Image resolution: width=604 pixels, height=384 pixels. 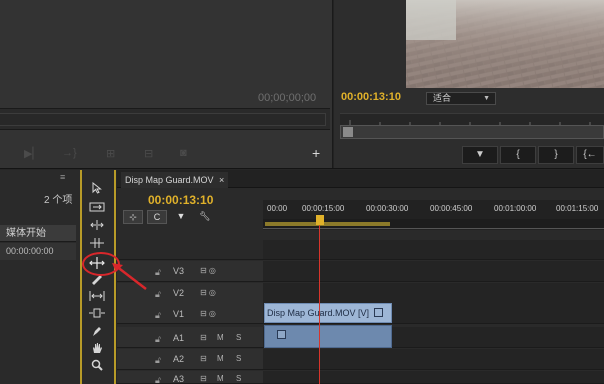 I want to click on pen-tool-icon, so click(x=97, y=333).